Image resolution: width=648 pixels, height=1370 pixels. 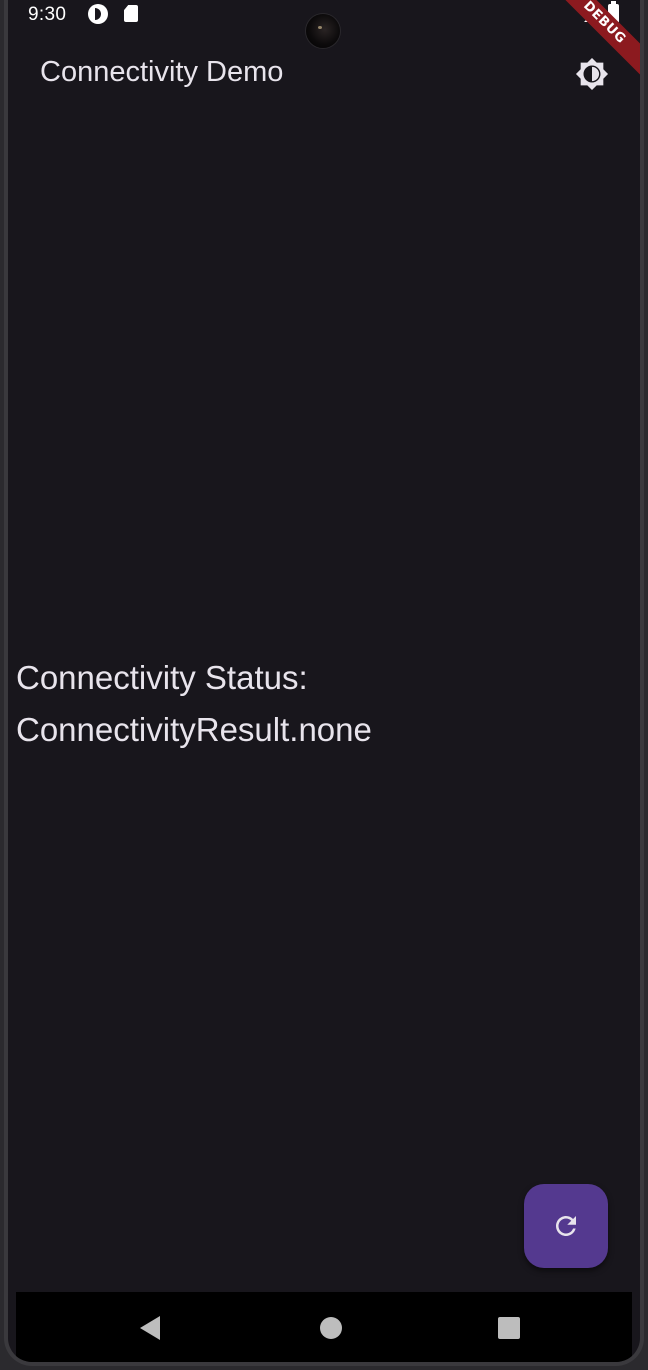 I want to click on app-notification-icon, so click(x=98, y=14).